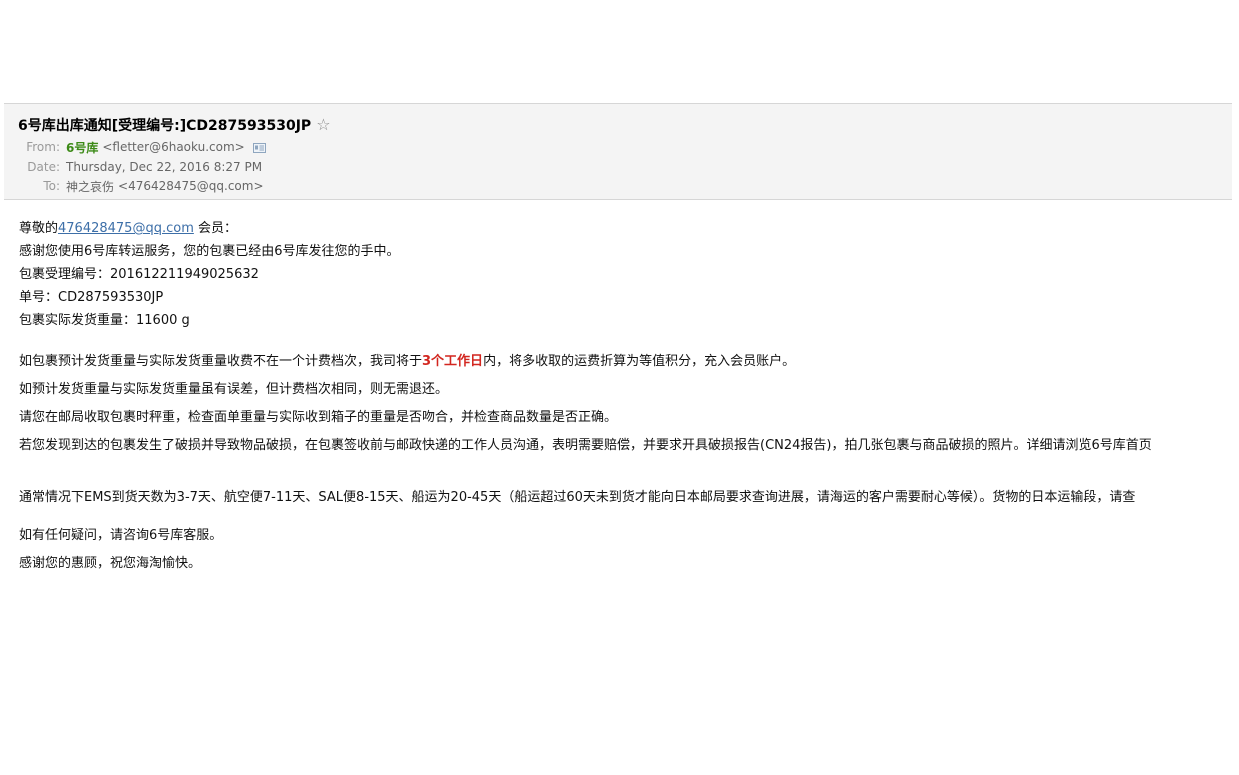  Describe the element at coordinates (43, 167) in the screenshot. I see `date-label: Date:` at that location.